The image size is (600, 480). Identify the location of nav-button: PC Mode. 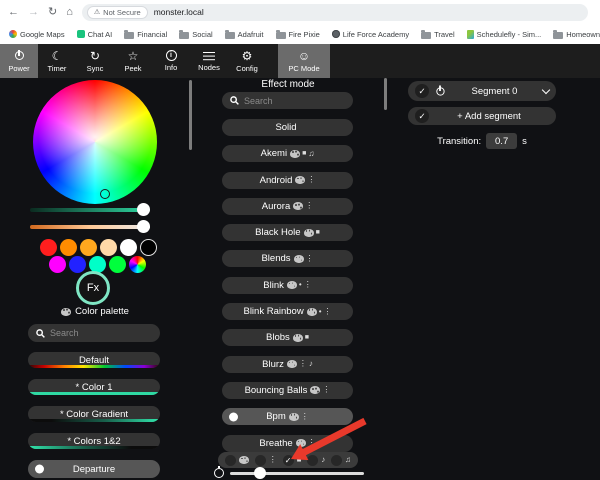
(304, 61).